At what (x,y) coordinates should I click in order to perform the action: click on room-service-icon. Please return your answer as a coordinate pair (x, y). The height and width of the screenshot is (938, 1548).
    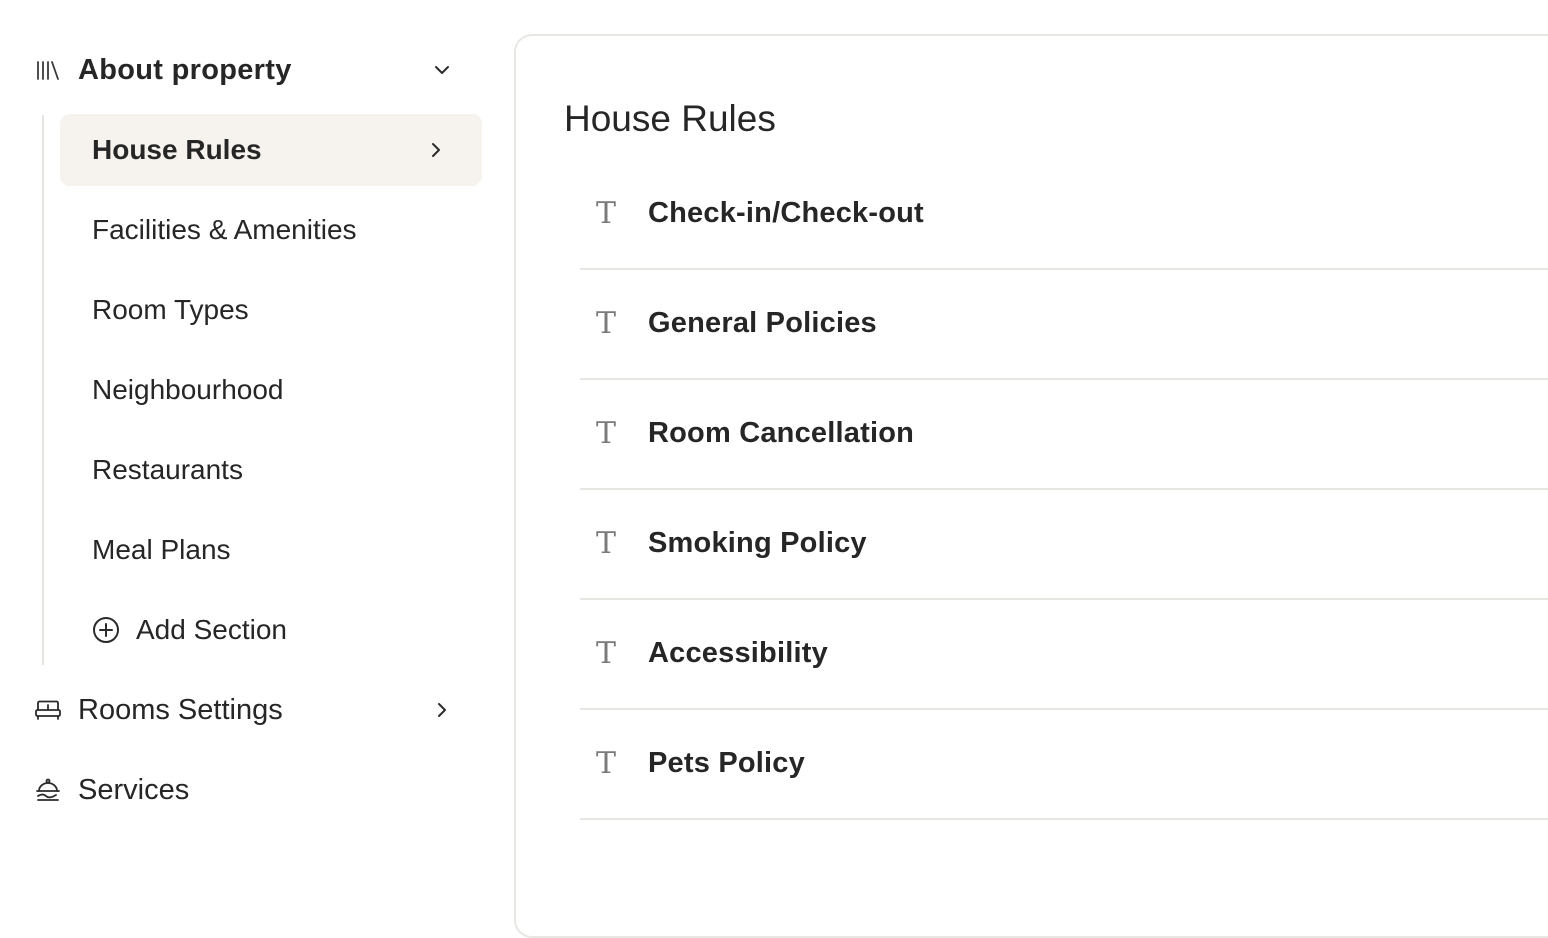
    Looking at the image, I should click on (48, 790).